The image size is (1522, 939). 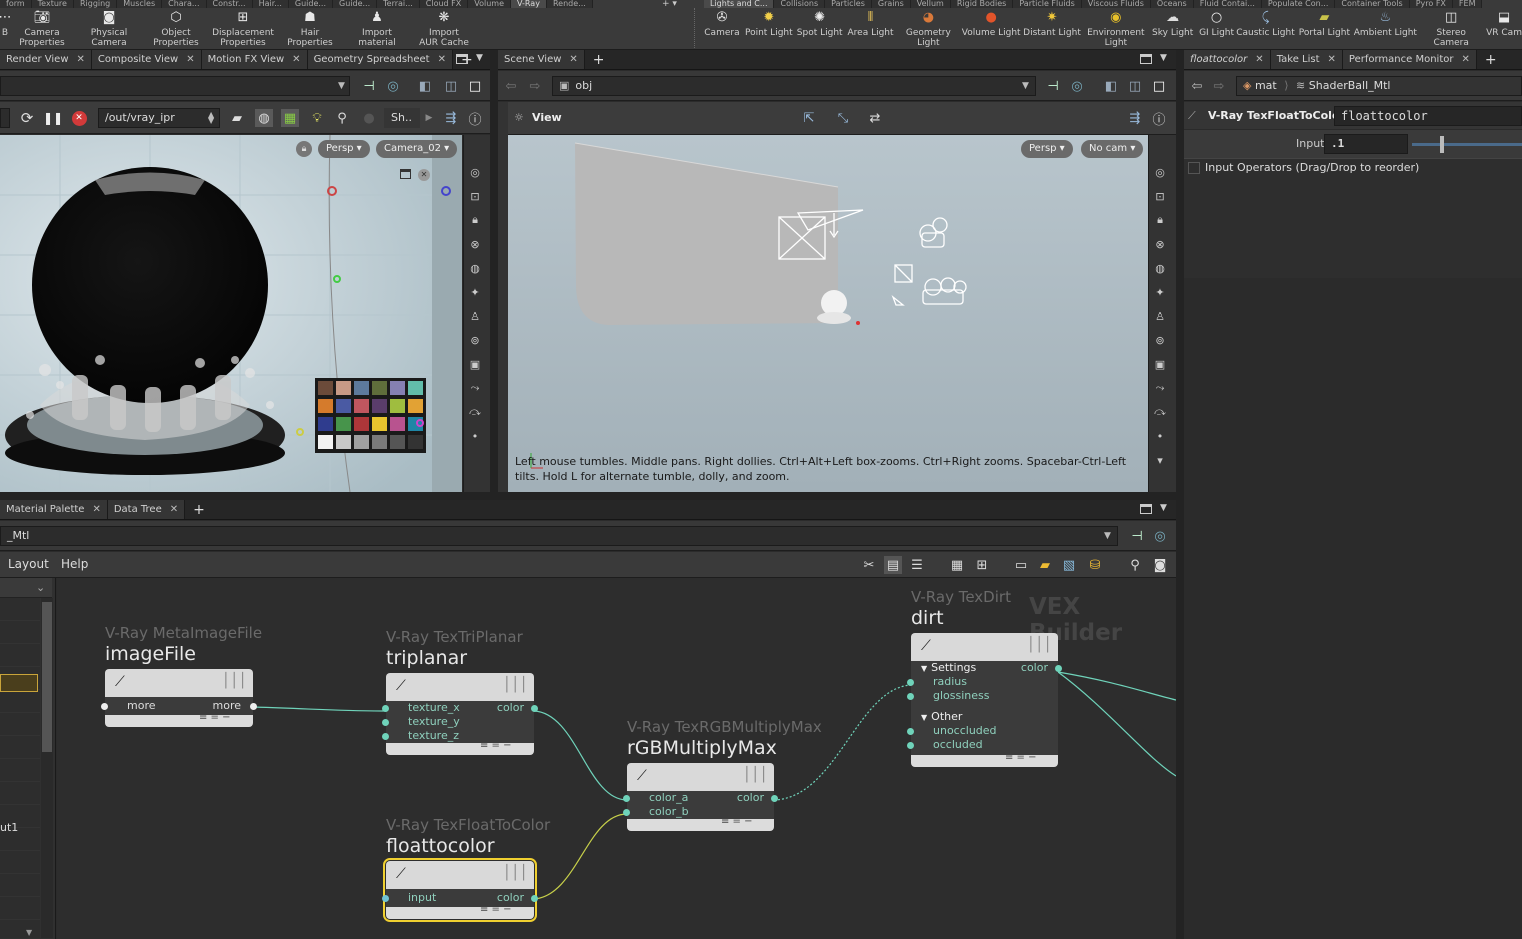 What do you see at coordinates (475, 292) in the screenshot?
I see `light-icon: ✦` at bounding box center [475, 292].